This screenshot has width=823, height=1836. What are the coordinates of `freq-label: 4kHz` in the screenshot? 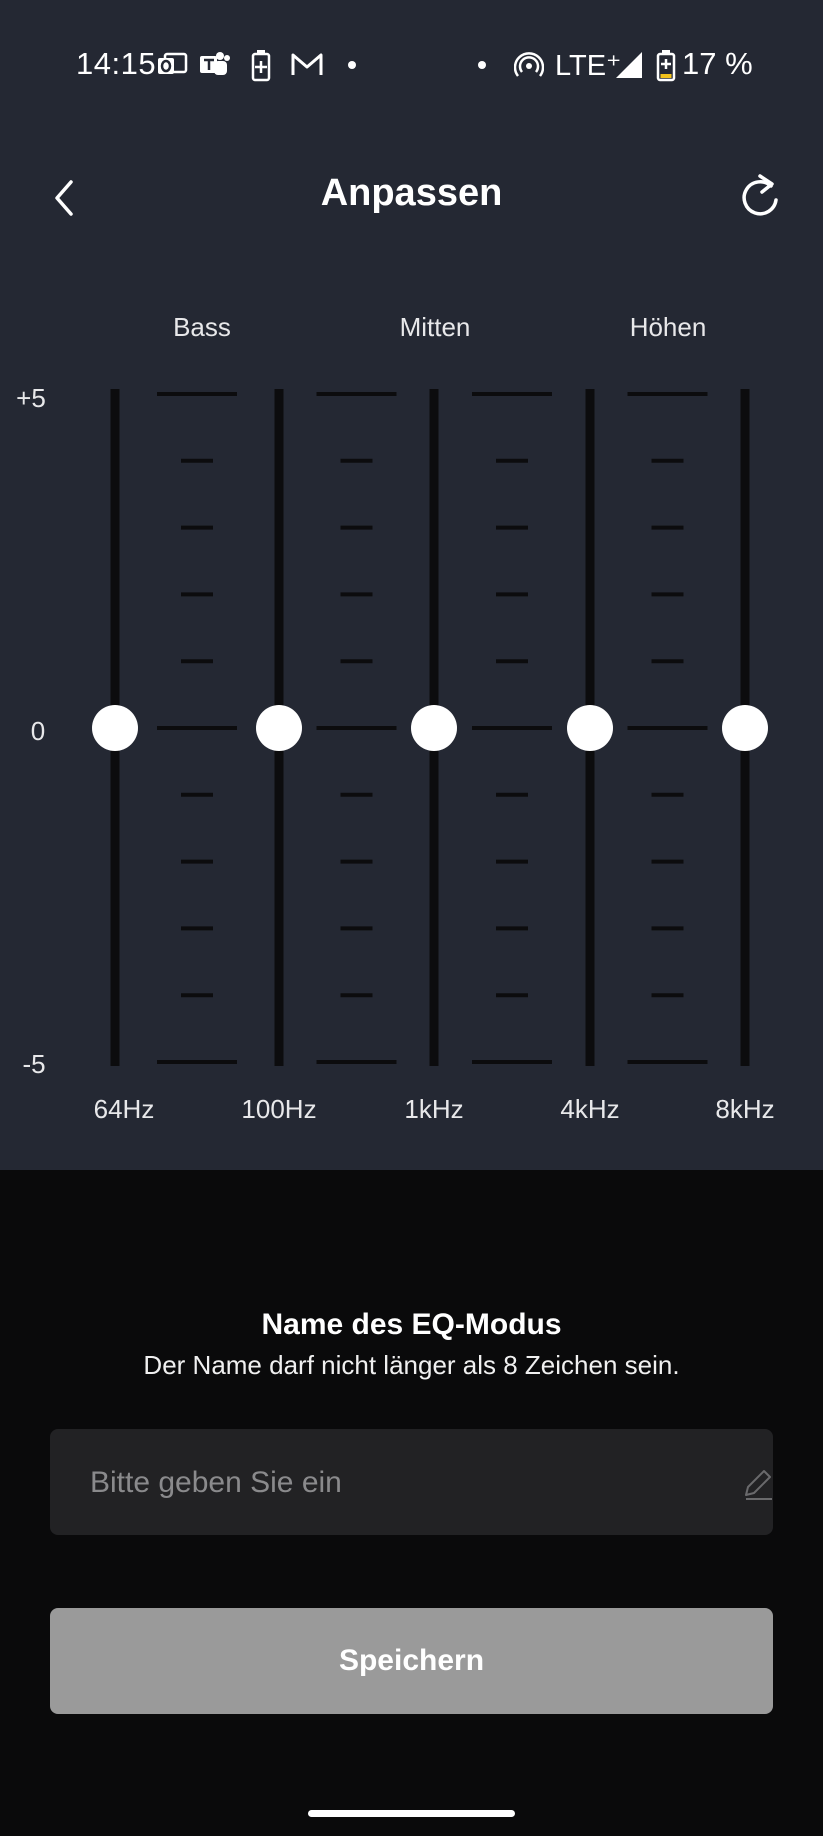 It's located at (590, 1109).